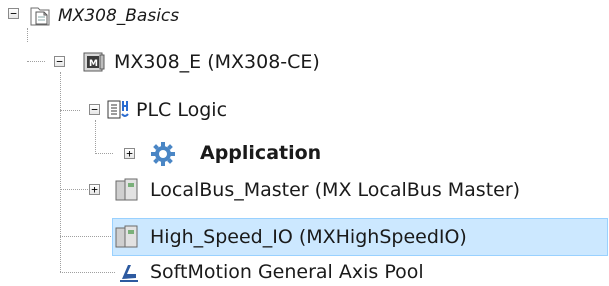  Describe the element at coordinates (181, 110) in the screenshot. I see `node-label-plc-logic: PLC Logic` at that location.